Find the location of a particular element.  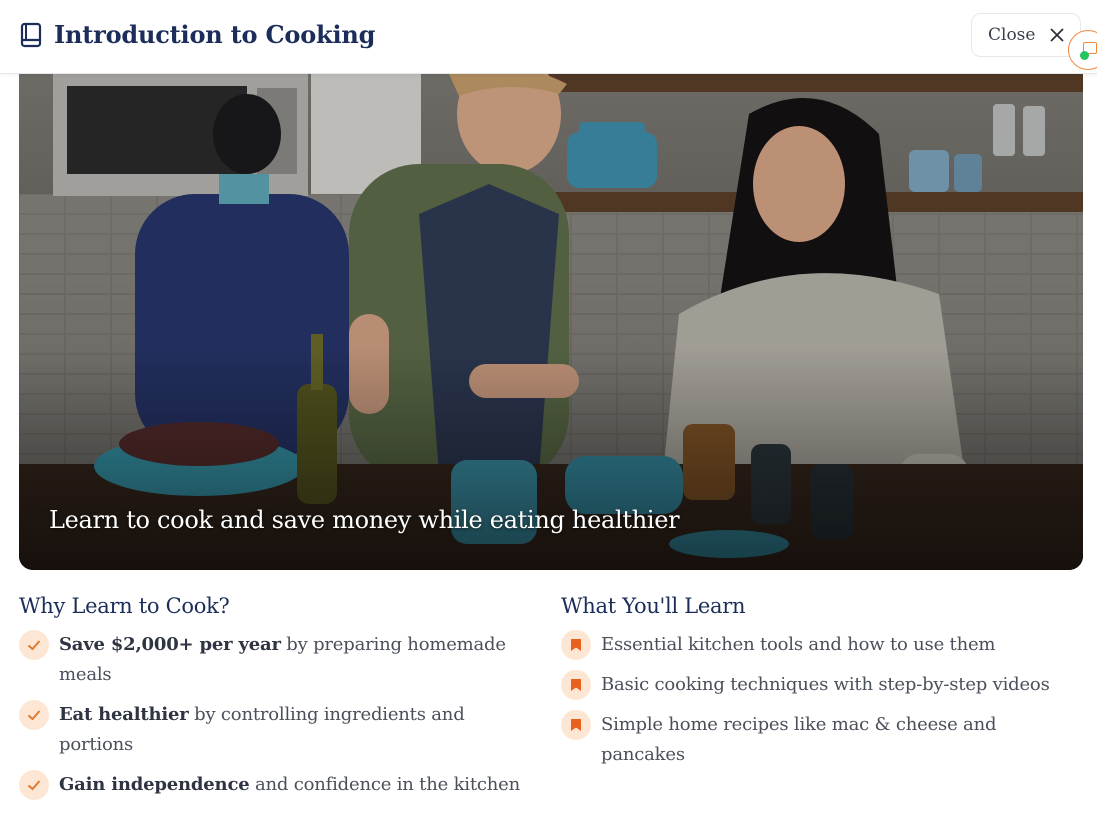

close-icon is located at coordinates (1057, 35).